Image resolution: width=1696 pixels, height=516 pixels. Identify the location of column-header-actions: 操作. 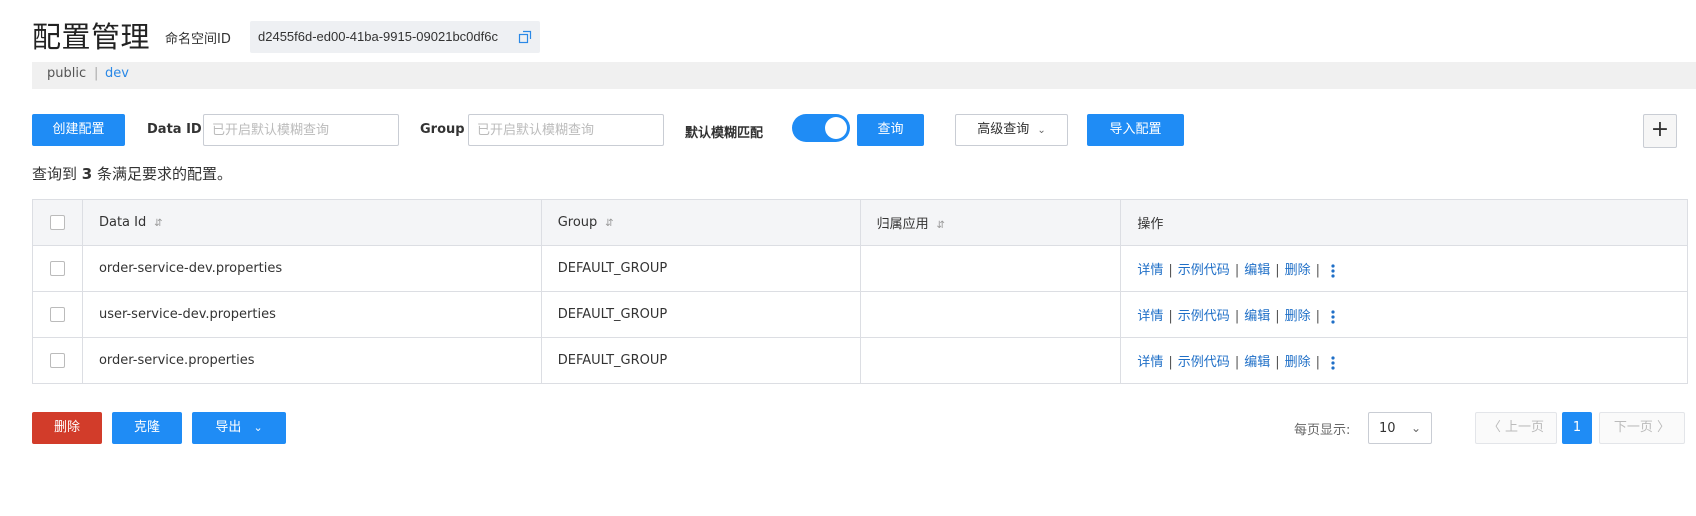
(1404, 222).